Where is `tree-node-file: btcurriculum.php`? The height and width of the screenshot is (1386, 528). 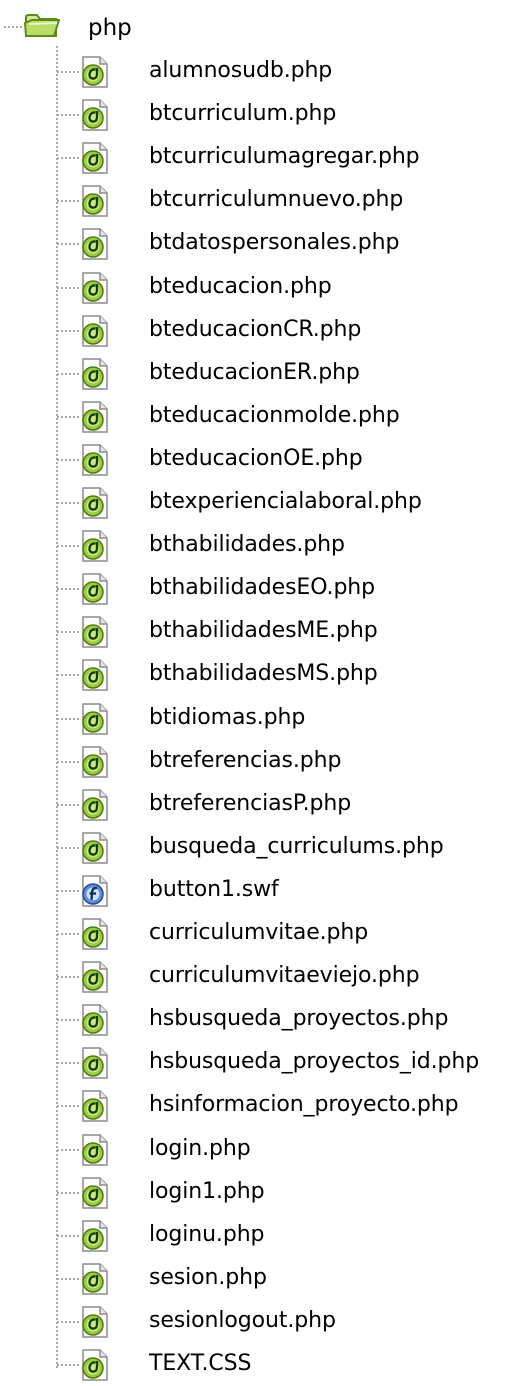
tree-node-file: btcurriculum.php is located at coordinates (264, 114).